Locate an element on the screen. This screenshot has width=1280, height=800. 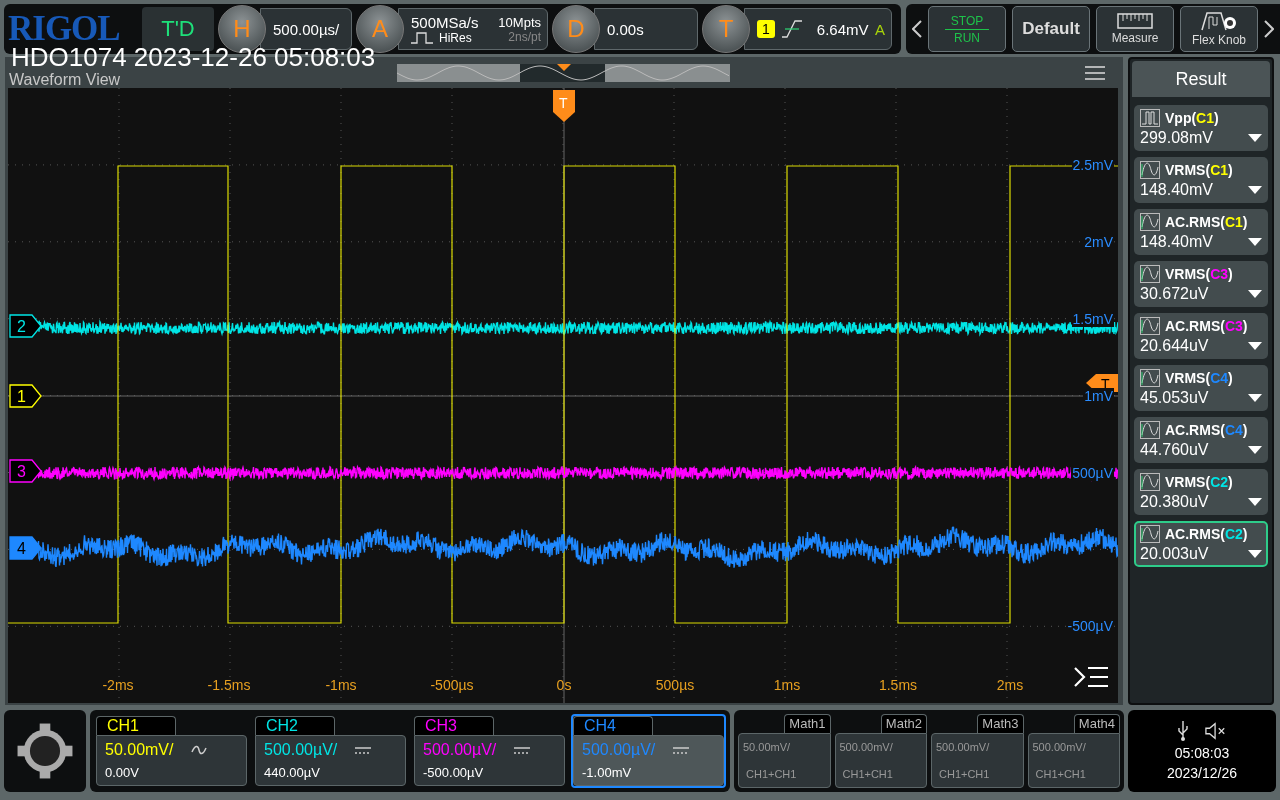
axis-label: 1.5mV is located at coordinates (1092, 319).